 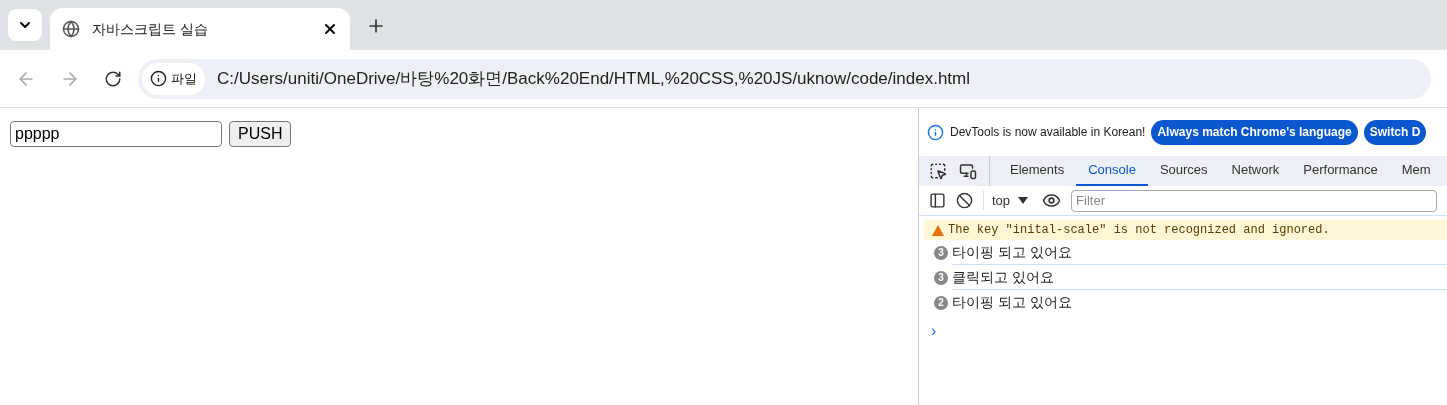 I want to click on sidebar-icon, so click(x=937, y=200).